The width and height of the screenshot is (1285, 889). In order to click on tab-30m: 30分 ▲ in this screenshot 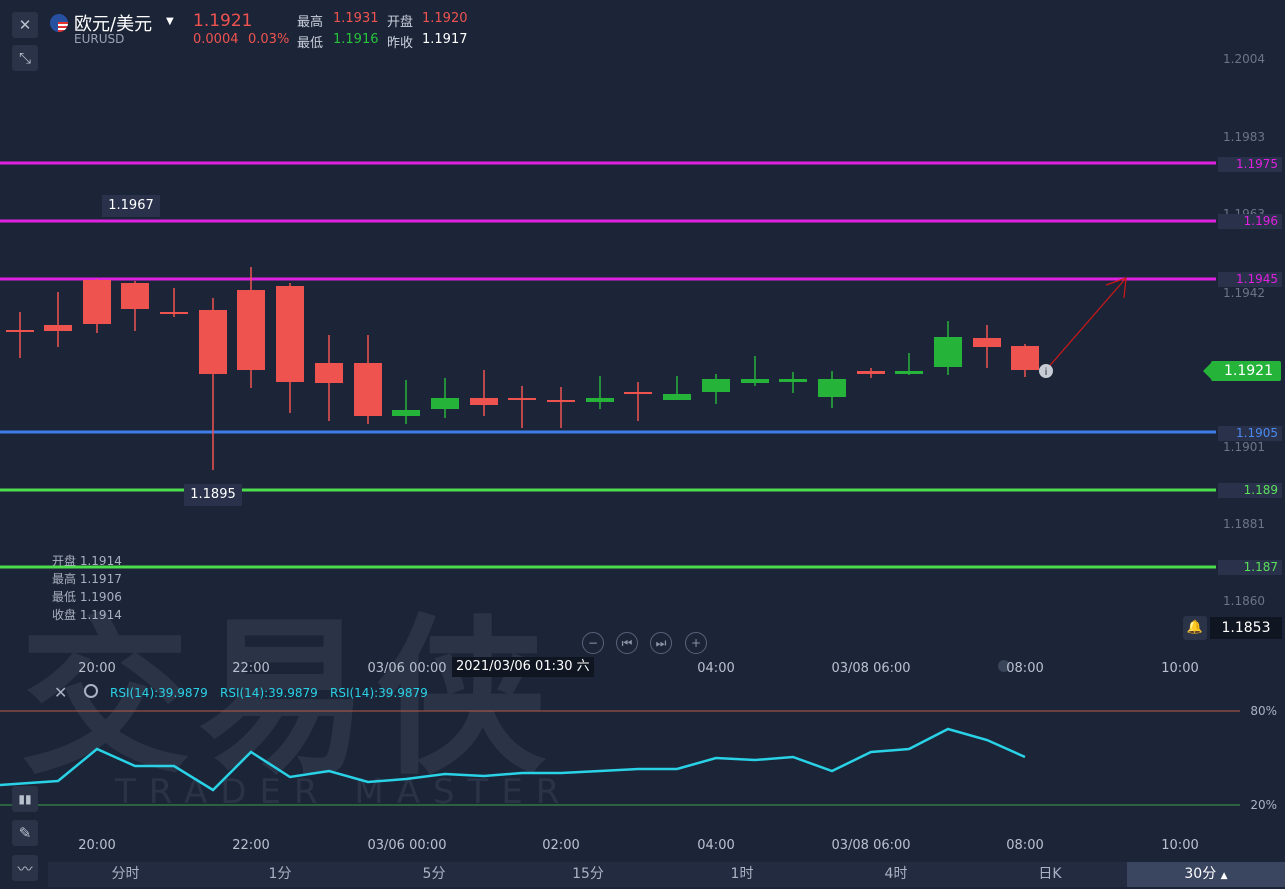, I will do `click(1206, 874)`.